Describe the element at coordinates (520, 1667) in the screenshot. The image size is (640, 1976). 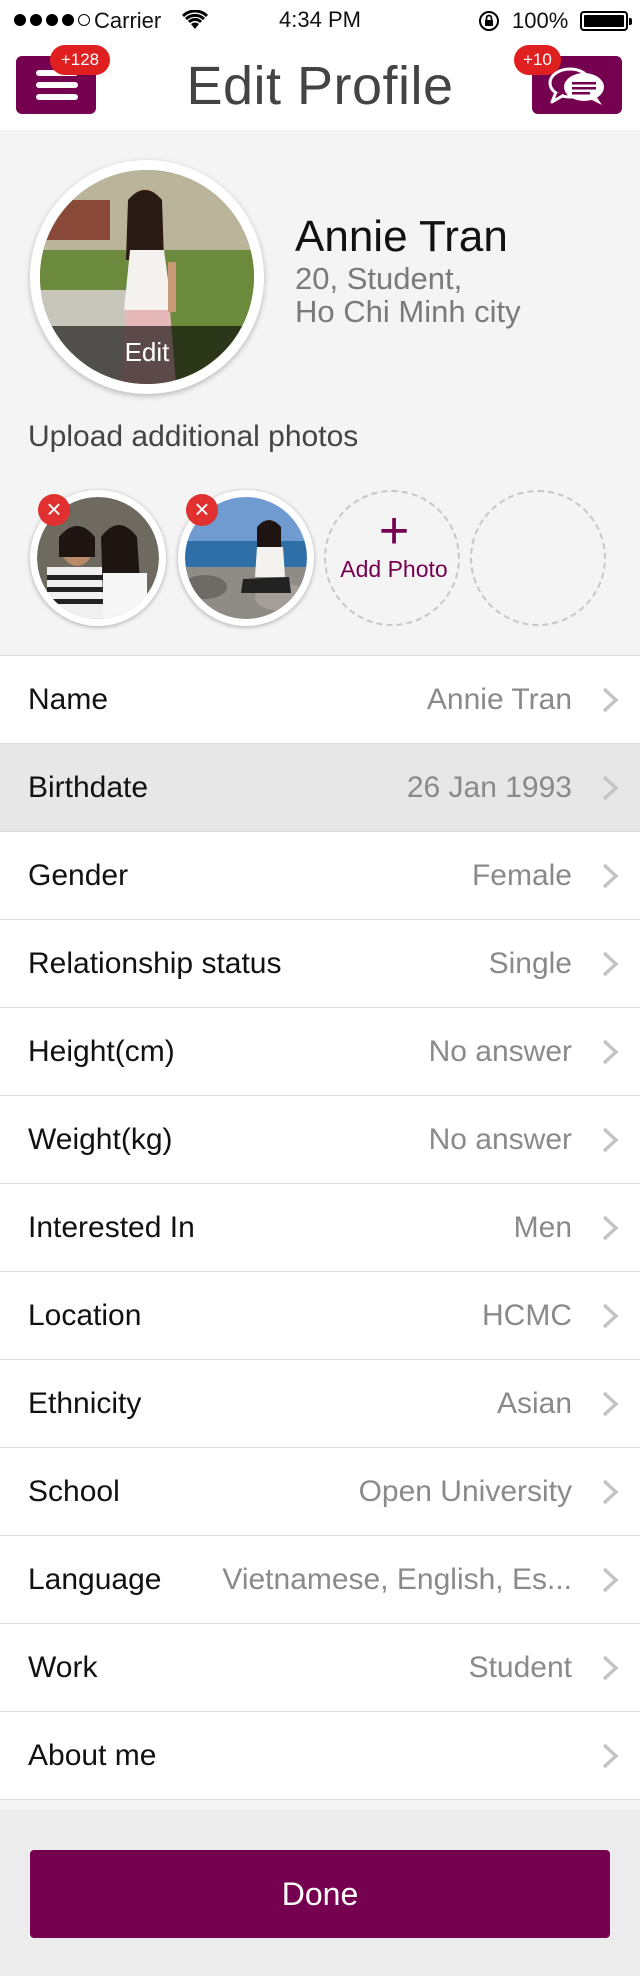
I see `field-value: Student` at that location.